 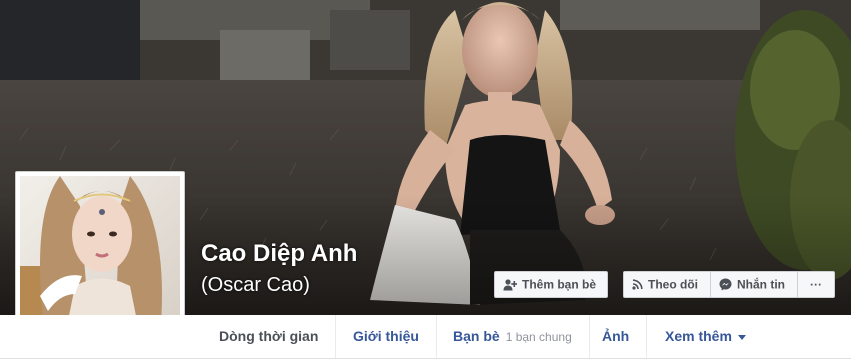 I want to click on tab-about-label: Giới thiệu, so click(x=386, y=336).